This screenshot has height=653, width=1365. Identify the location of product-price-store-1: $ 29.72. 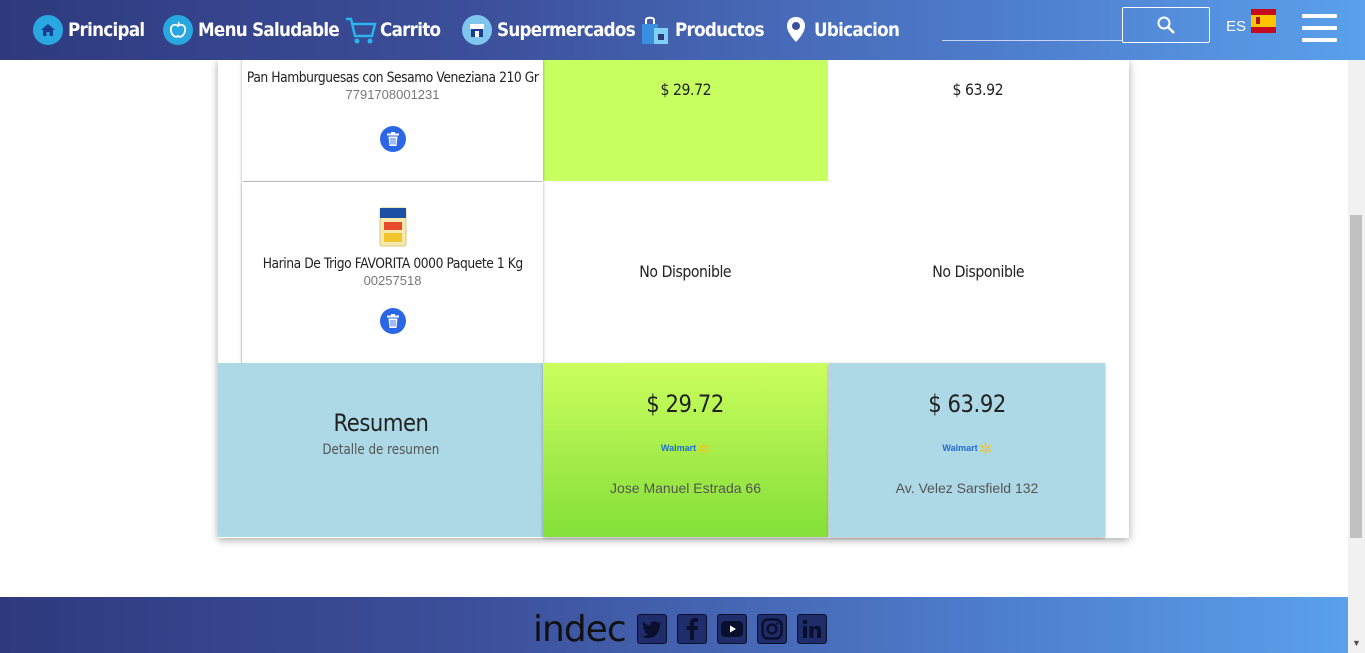
(685, 89).